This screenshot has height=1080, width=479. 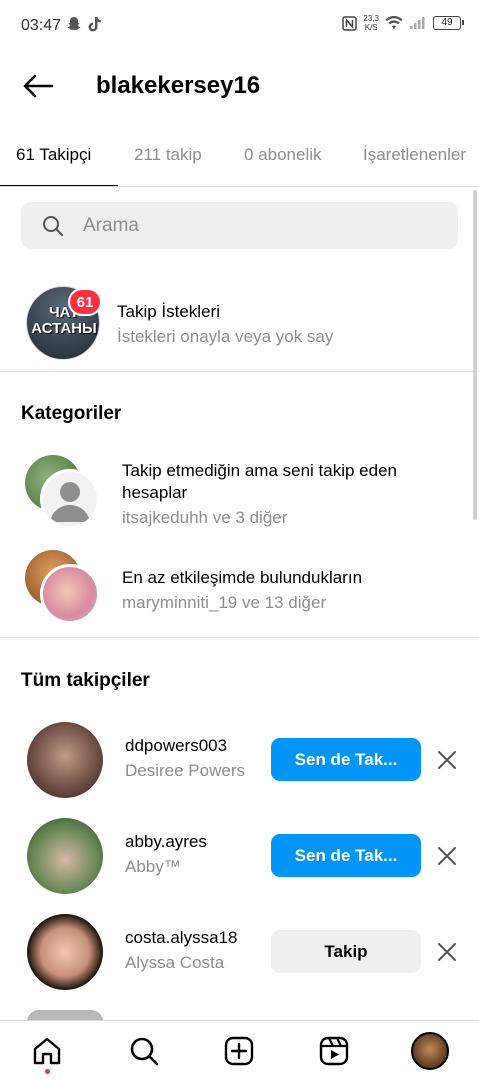 I want to click on category-avatar-front, so click(x=70, y=594).